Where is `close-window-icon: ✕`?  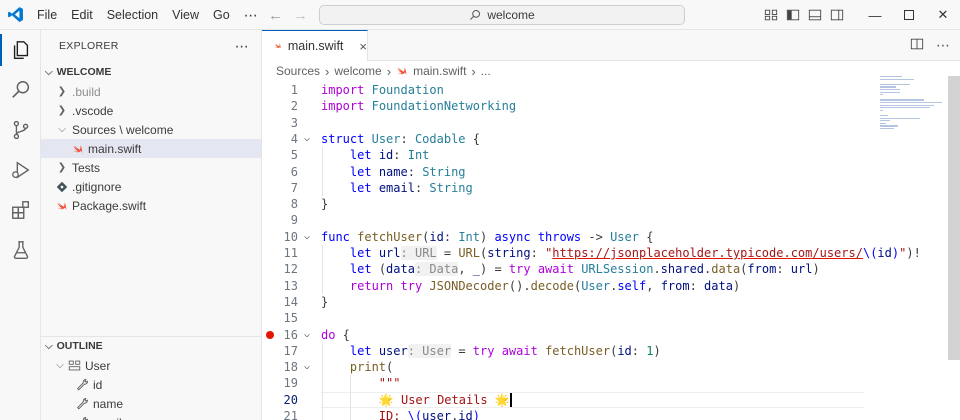 close-window-icon: ✕ is located at coordinates (943, 15).